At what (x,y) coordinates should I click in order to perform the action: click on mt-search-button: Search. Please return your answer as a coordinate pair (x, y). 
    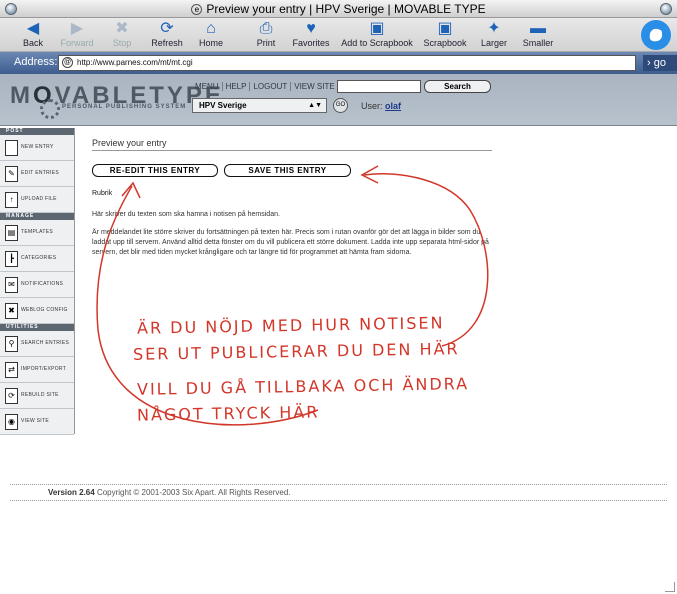
    Looking at the image, I should click on (457, 86).